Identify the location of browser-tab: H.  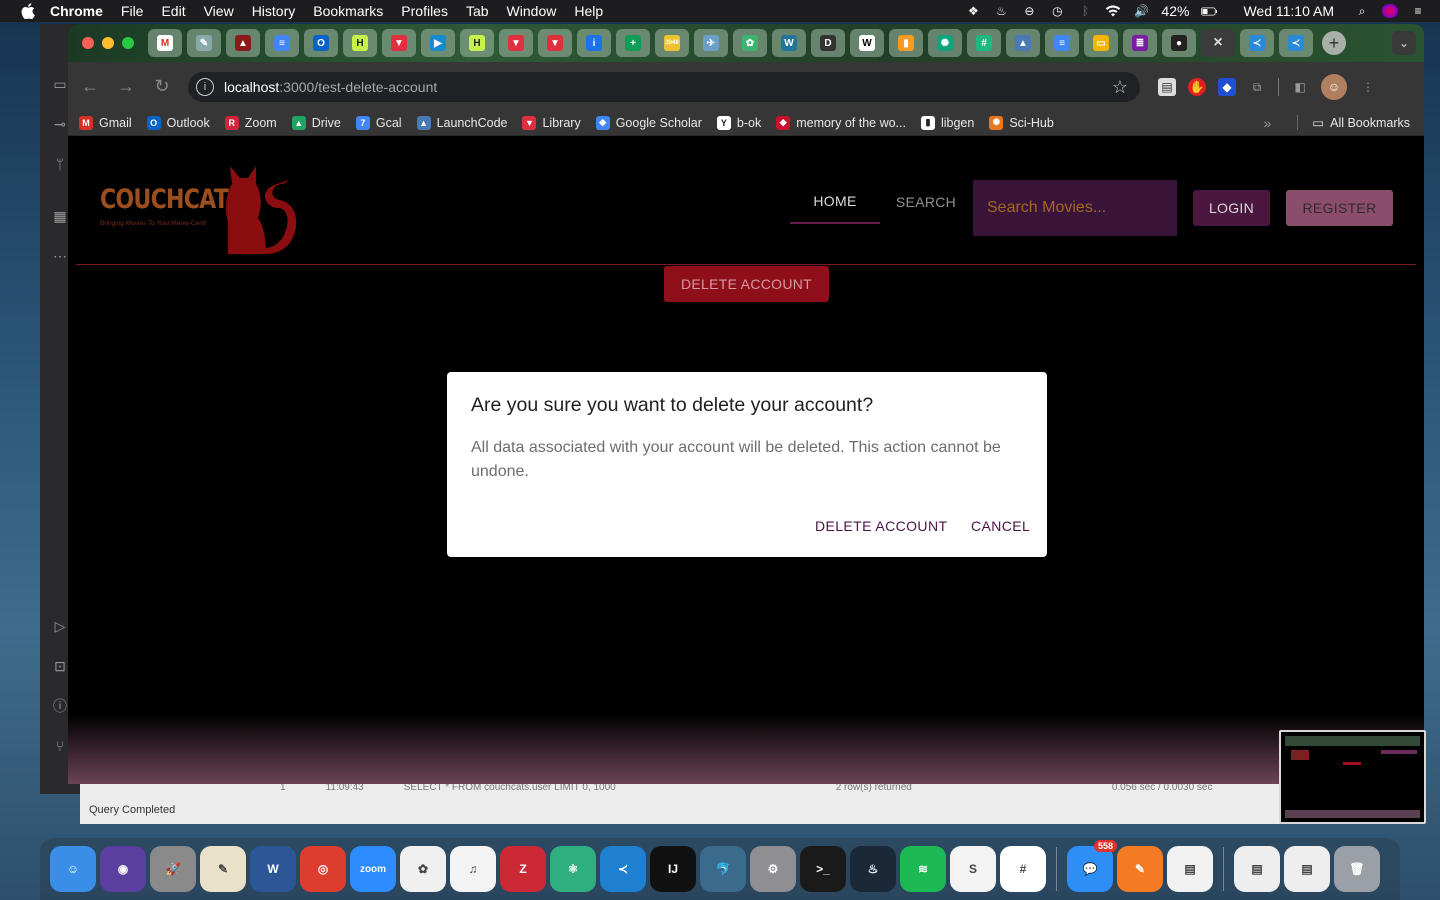
(360, 43).